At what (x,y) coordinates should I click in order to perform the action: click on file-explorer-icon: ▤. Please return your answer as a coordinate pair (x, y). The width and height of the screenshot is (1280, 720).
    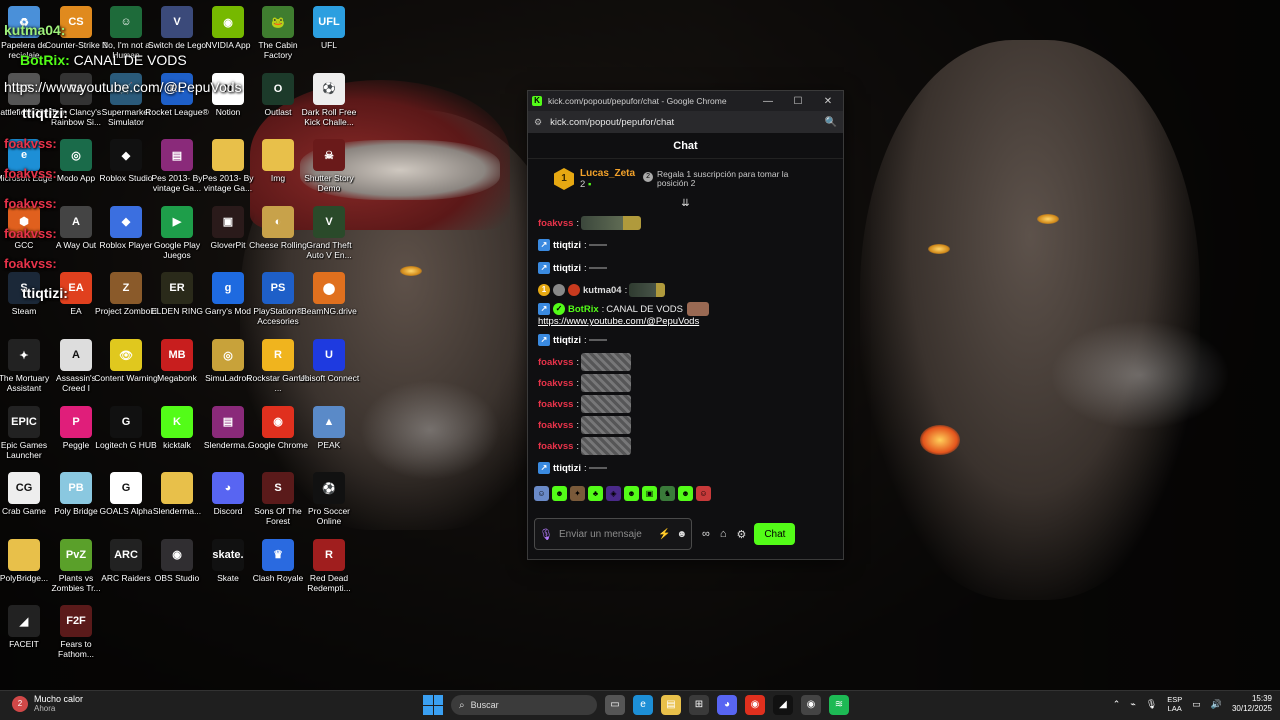
    Looking at the image, I should click on (671, 705).